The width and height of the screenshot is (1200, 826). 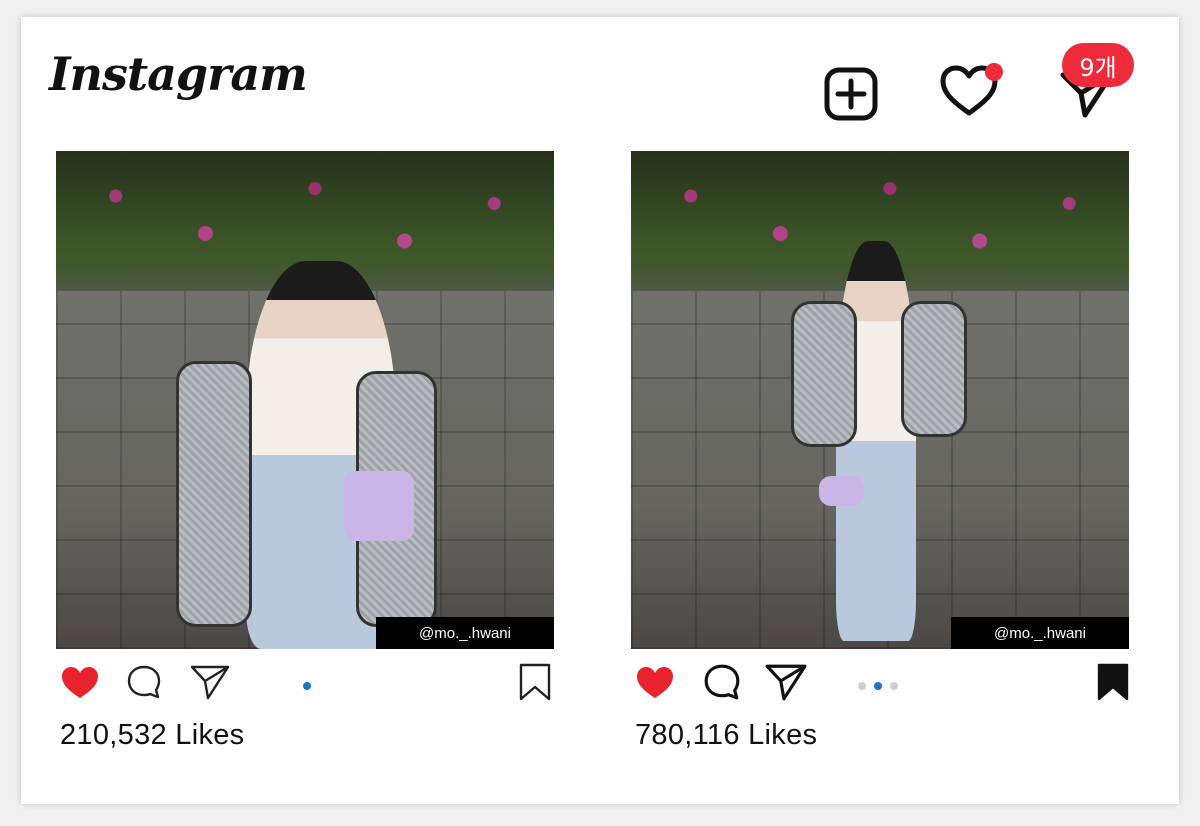 I want to click on bookmark-icon, so click(x=535, y=682).